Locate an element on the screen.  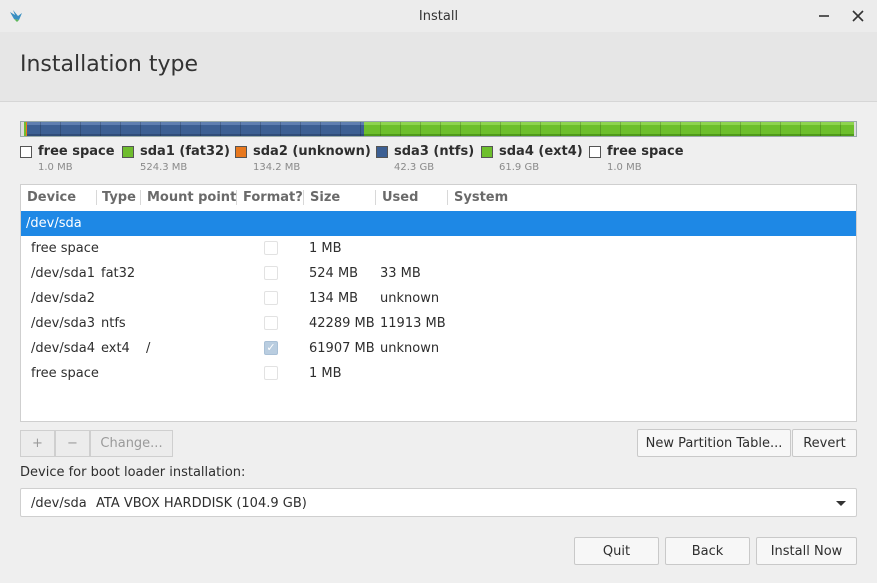
legend-item: sda2 (unknown) 134.2 MB is located at coordinates (303, 158).